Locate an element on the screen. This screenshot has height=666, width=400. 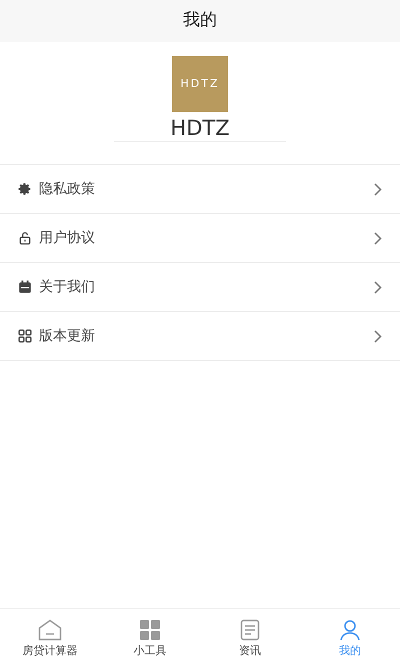
menu-item: 版本更新 is located at coordinates (200, 336).